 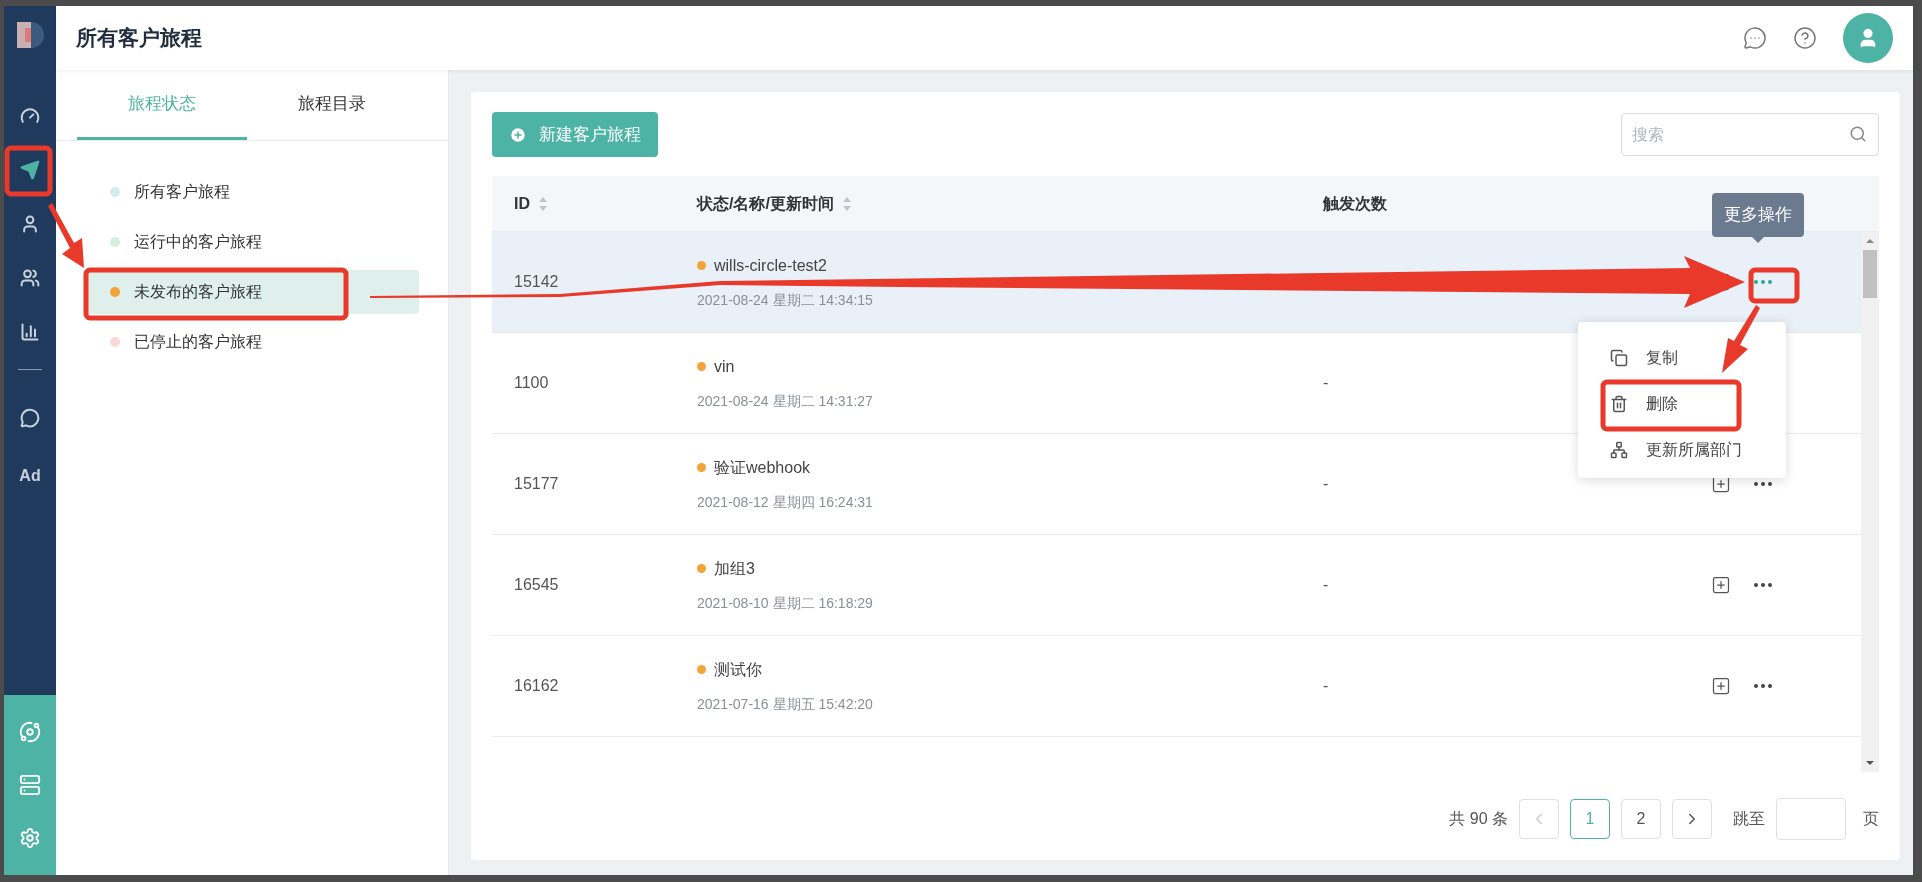 What do you see at coordinates (182, 192) in the screenshot?
I see `filter-label: 所有客户旅程` at bounding box center [182, 192].